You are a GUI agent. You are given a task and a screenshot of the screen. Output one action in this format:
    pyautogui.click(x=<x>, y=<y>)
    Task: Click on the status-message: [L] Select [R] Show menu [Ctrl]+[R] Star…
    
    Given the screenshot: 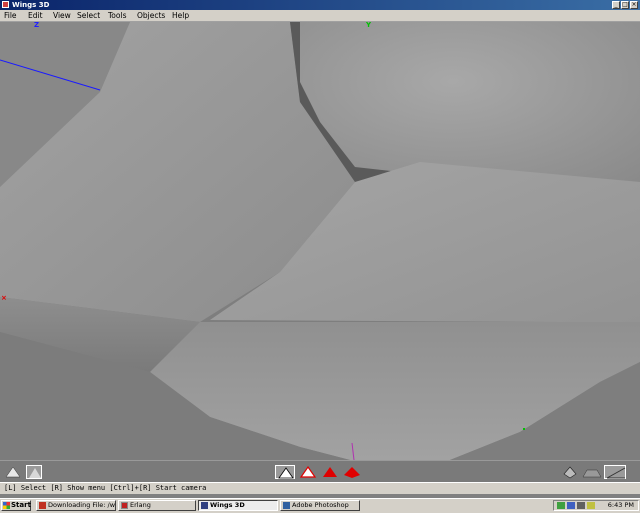 What is the action you would take?
    pyautogui.click(x=105, y=488)
    